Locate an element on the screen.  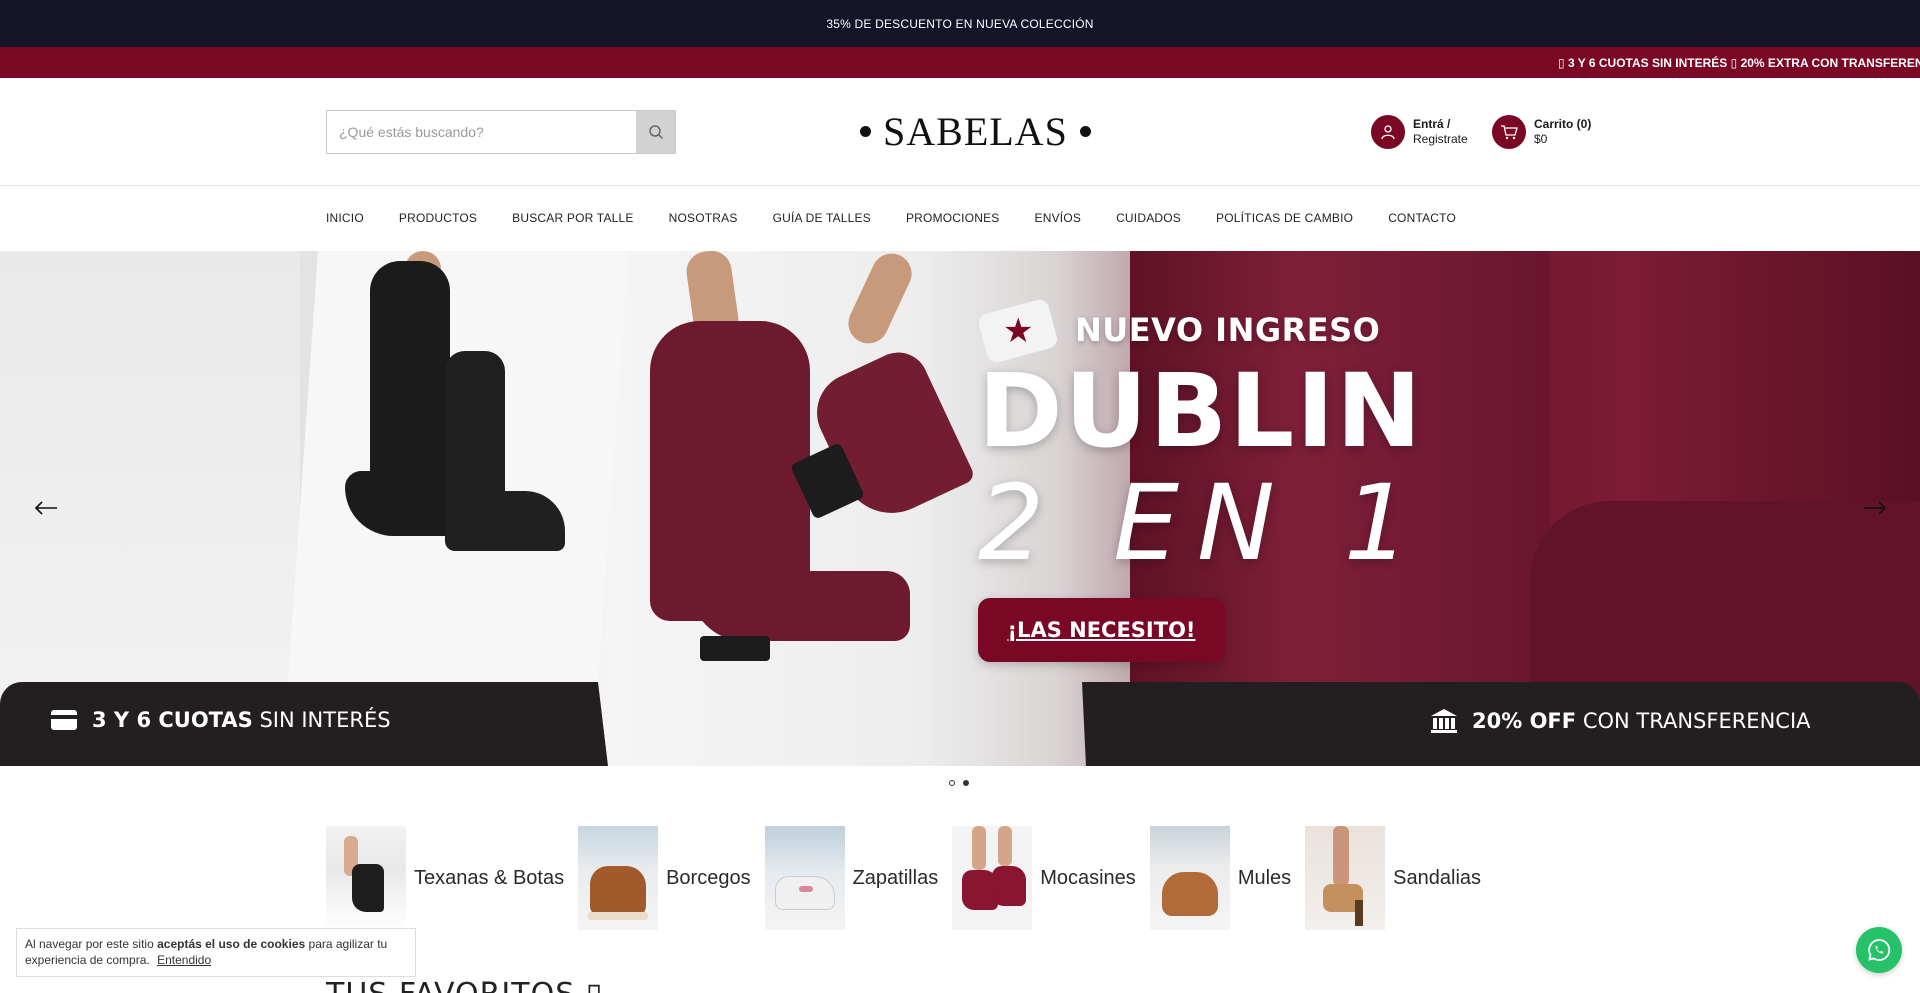
nav-item-inicio: INICIO is located at coordinates (345, 218).